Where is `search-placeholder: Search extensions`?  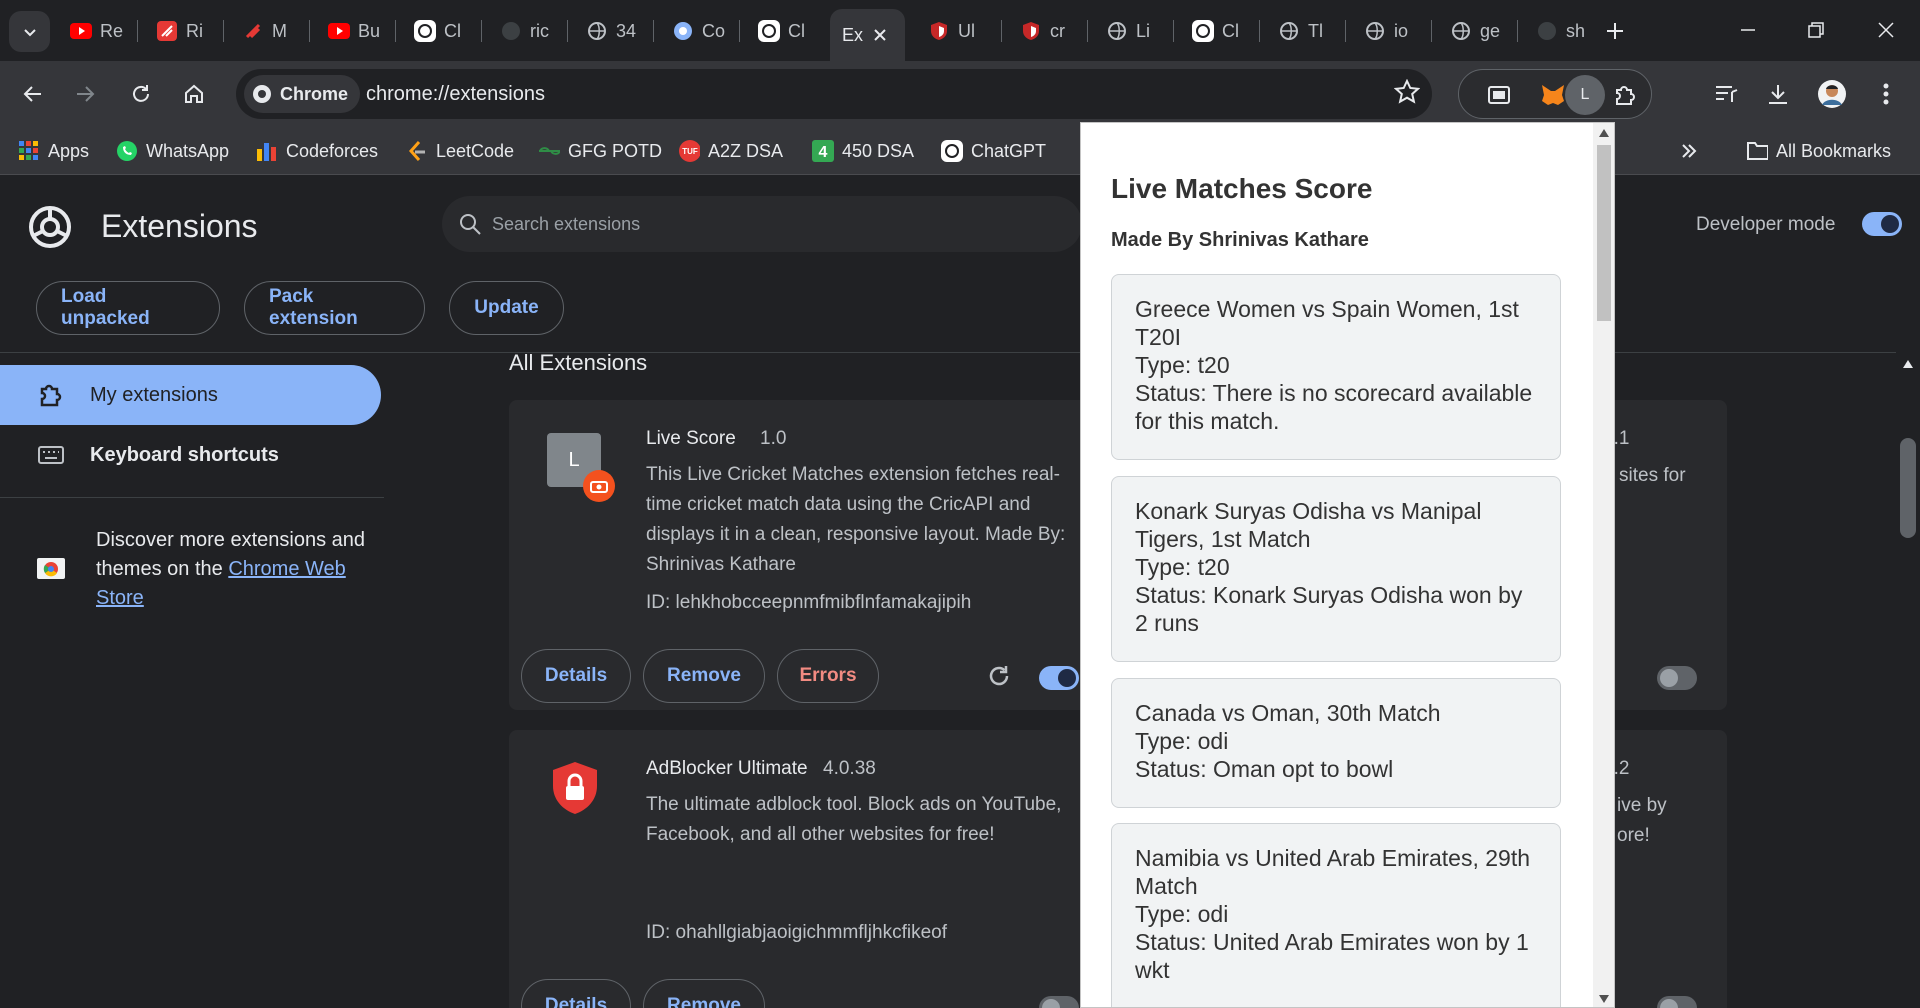
search-placeholder: Search extensions is located at coordinates (566, 224).